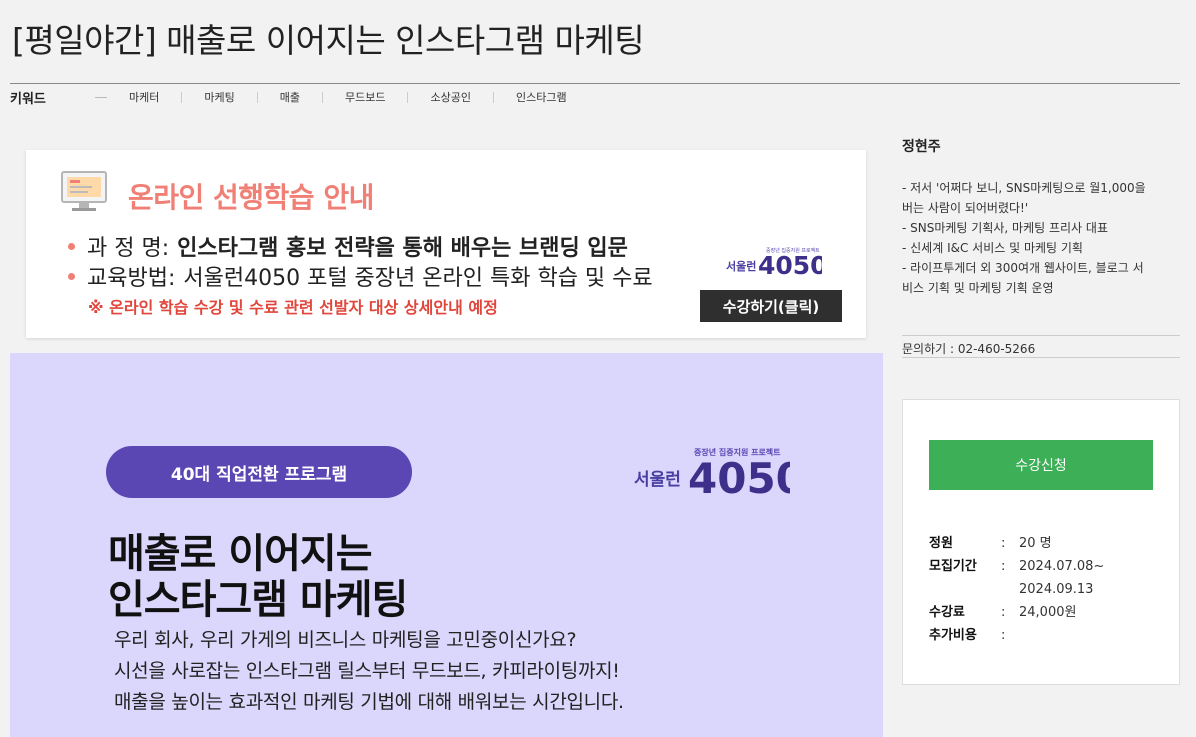 This screenshot has height=737, width=1196. What do you see at coordinates (1048, 612) in the screenshot?
I see `info-value: 24,000원` at bounding box center [1048, 612].